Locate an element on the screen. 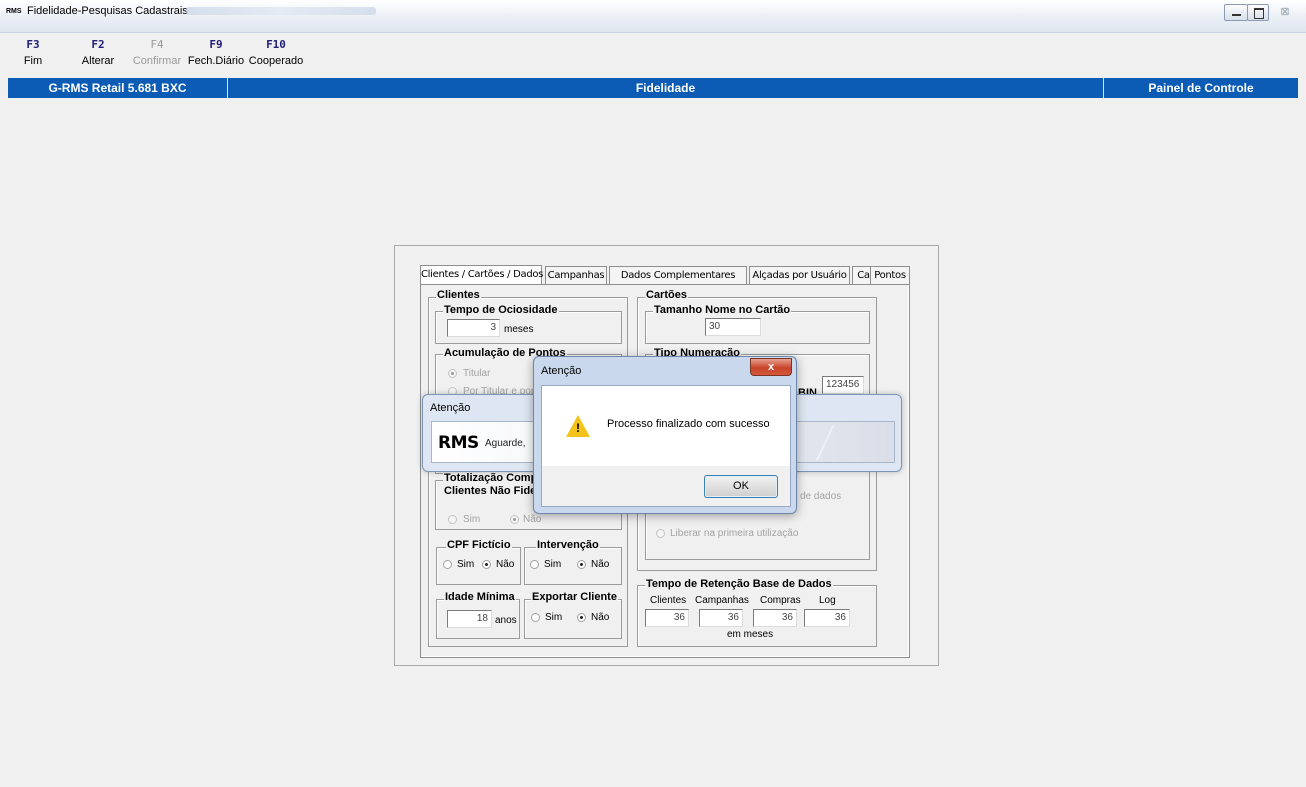 The width and height of the screenshot is (1306, 787). retencao-clientes-input: 36 is located at coordinates (667, 618).